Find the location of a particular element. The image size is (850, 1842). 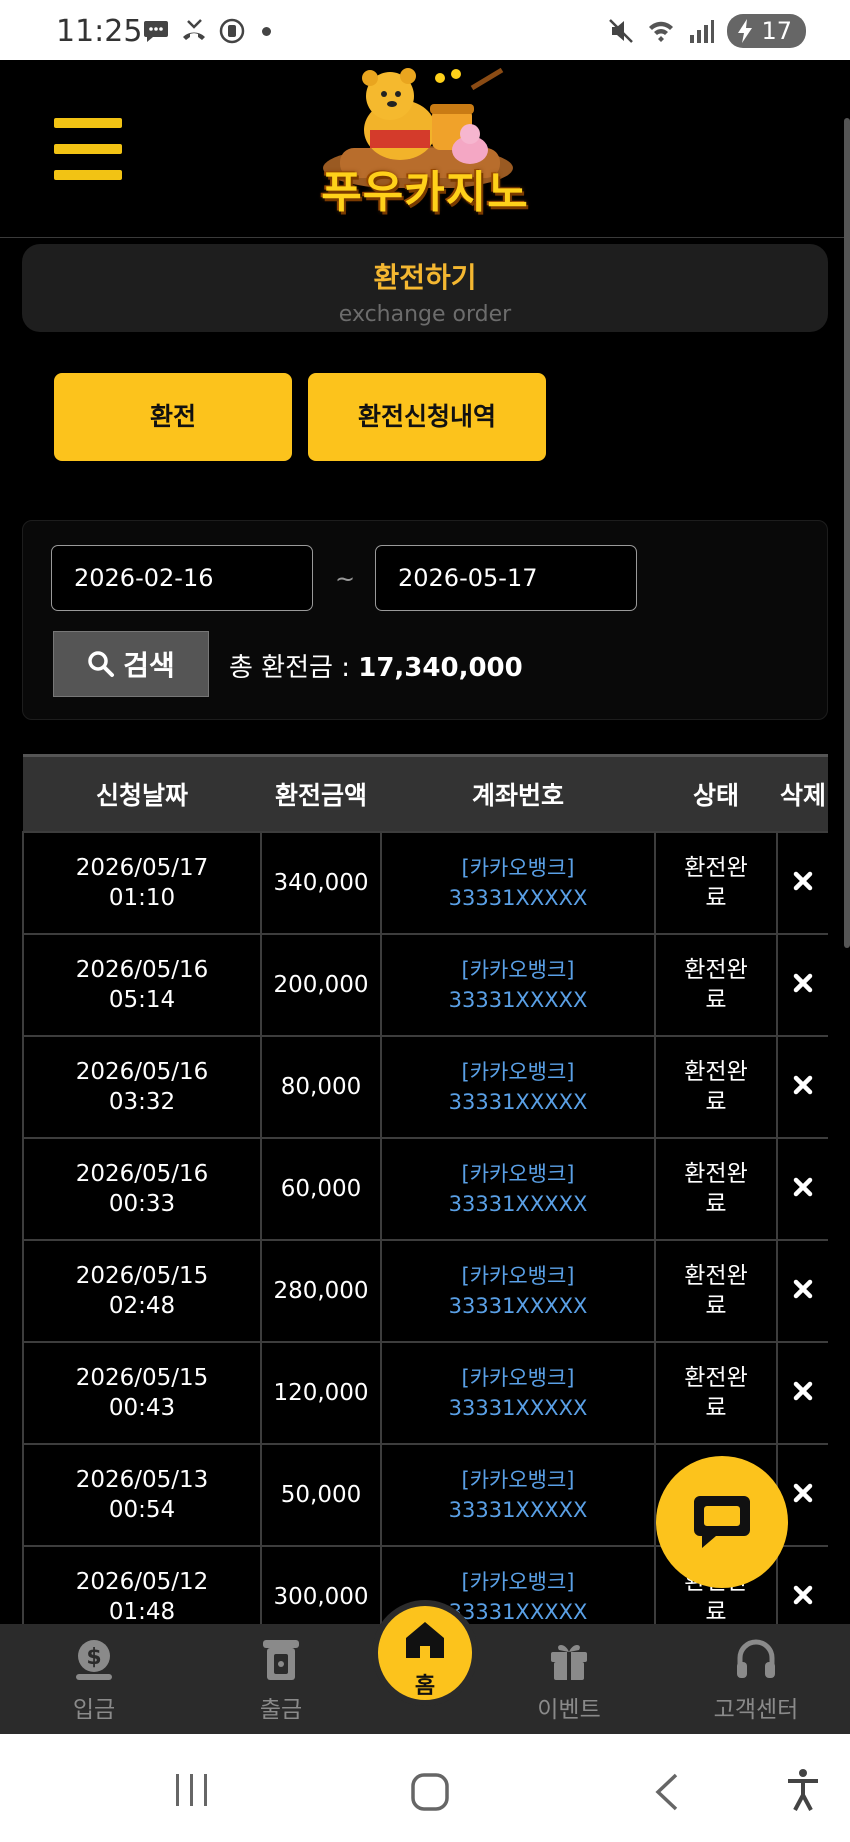

atm-icon is located at coordinates (281, 1660).